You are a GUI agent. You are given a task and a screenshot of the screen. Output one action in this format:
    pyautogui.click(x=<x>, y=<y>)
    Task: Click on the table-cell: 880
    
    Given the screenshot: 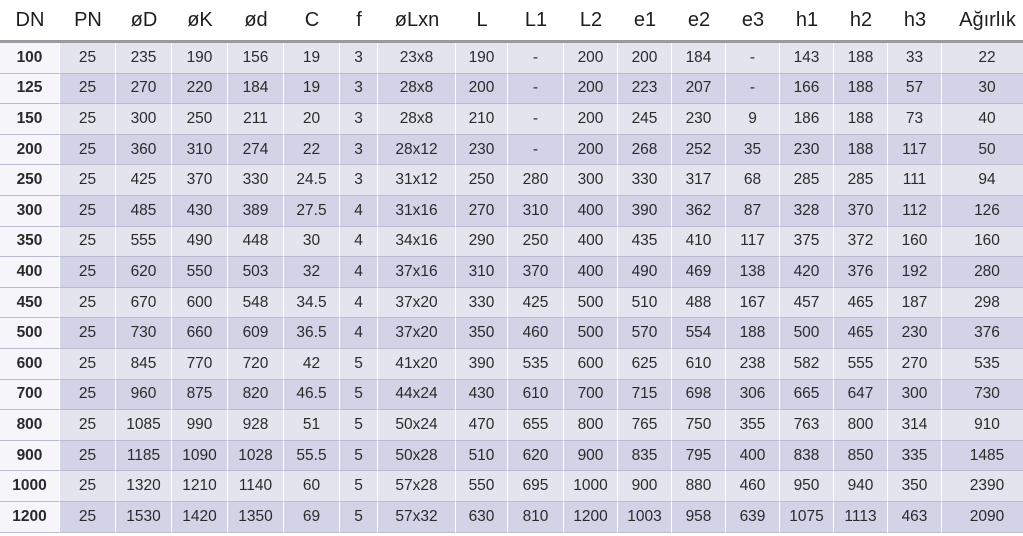 What is the action you would take?
    pyautogui.click(x=699, y=486)
    